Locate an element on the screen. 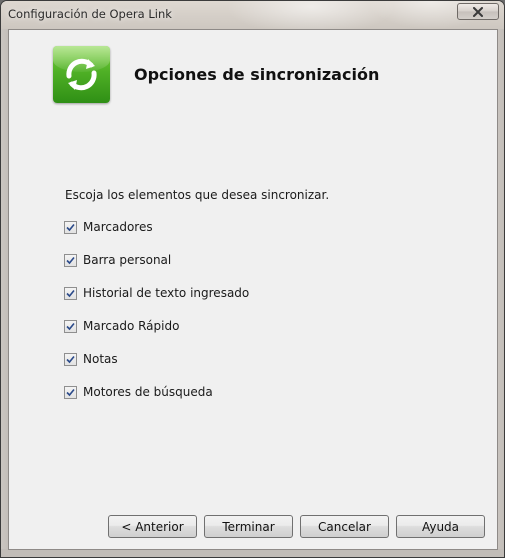  checkbox-label: Marcadores is located at coordinates (118, 227).